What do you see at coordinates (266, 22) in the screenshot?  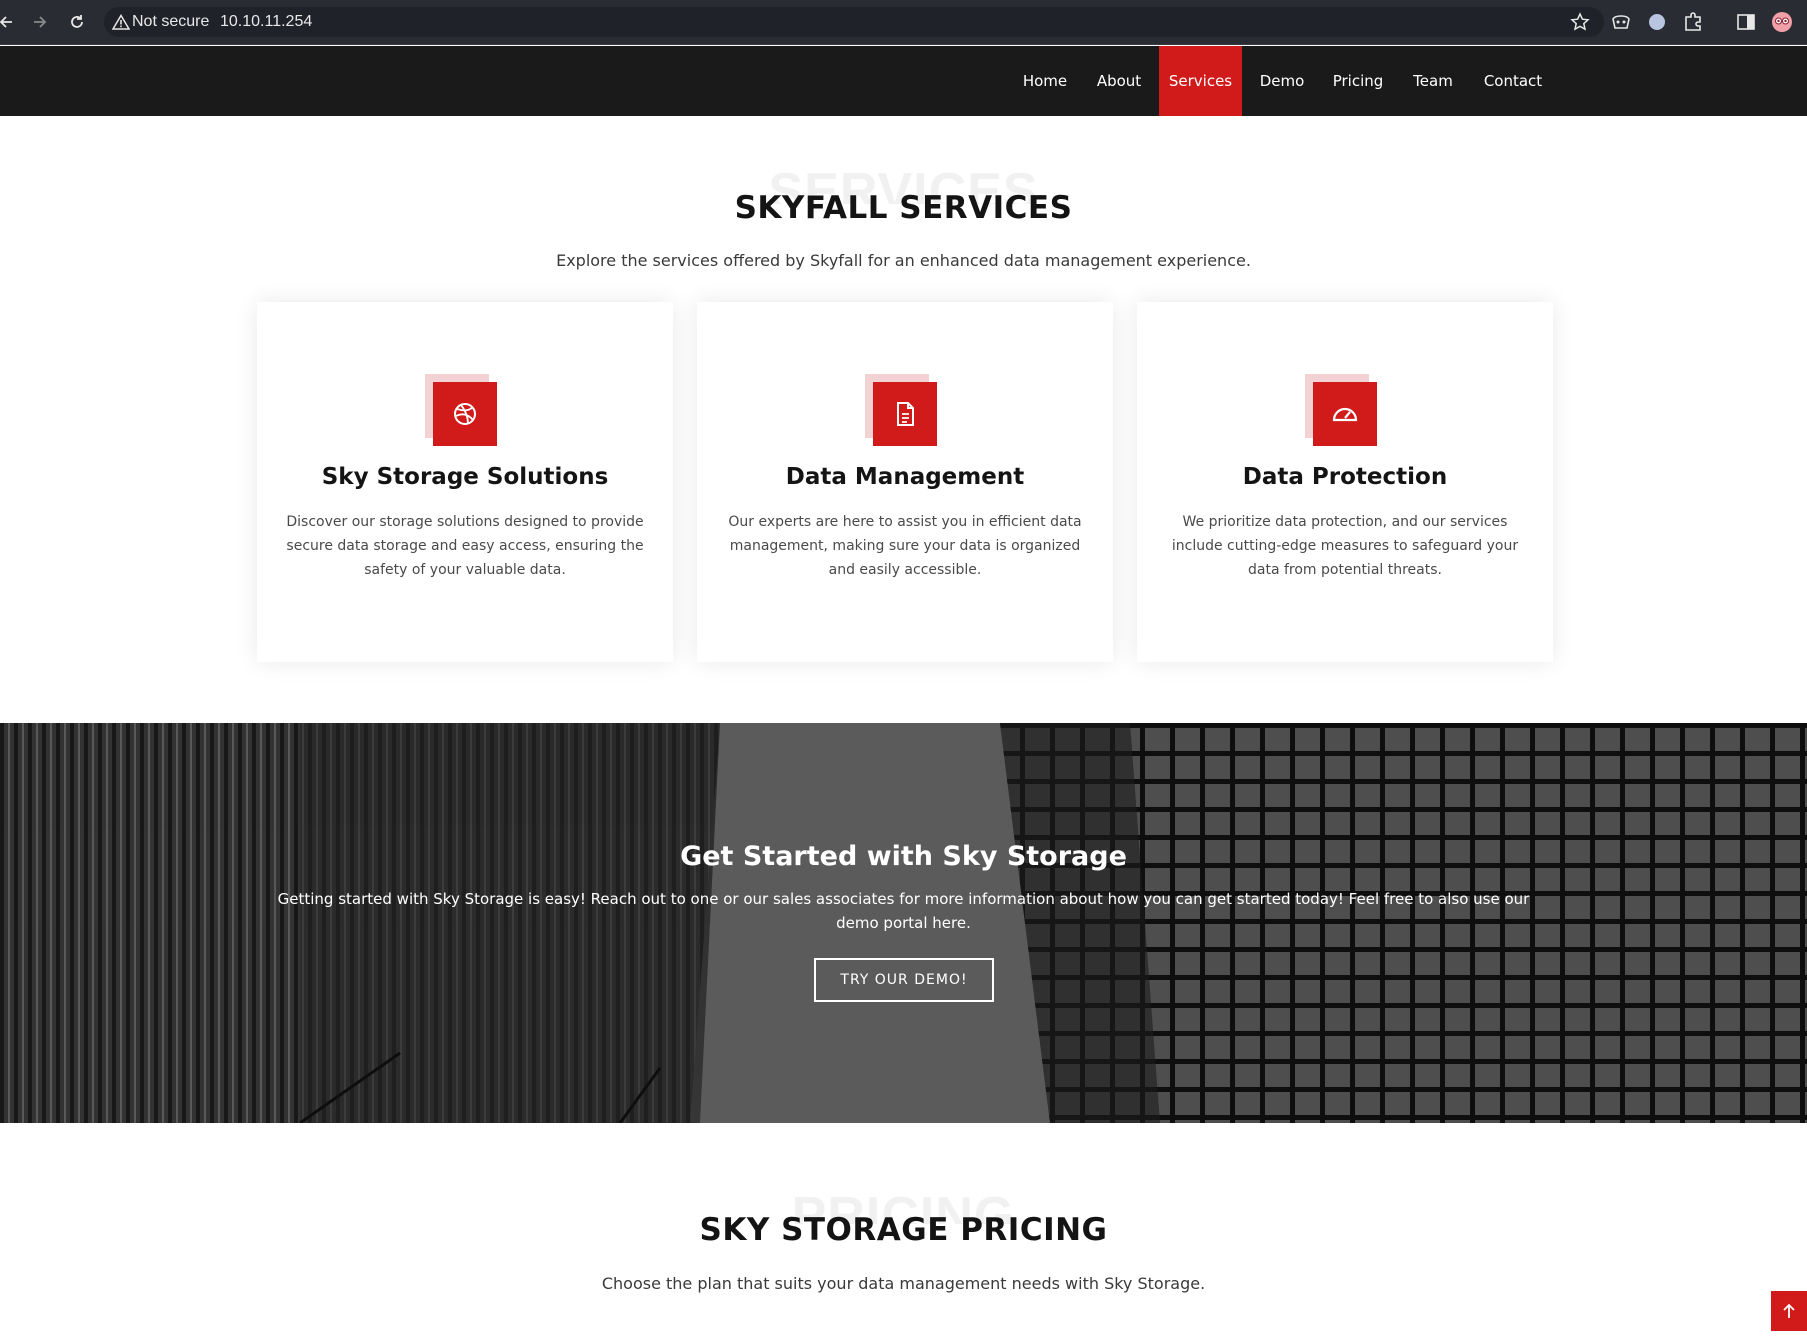 I see `url-text: 10.10.11.254` at bounding box center [266, 22].